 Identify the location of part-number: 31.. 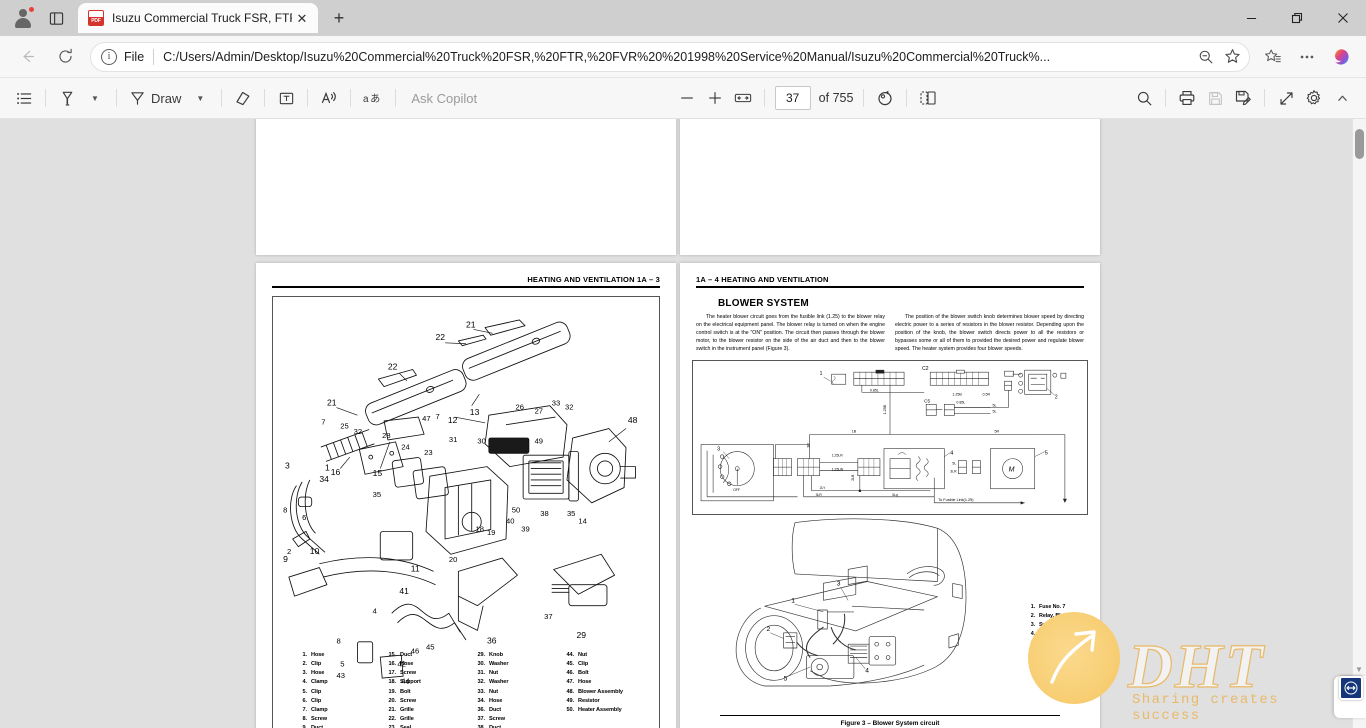
(481, 673).